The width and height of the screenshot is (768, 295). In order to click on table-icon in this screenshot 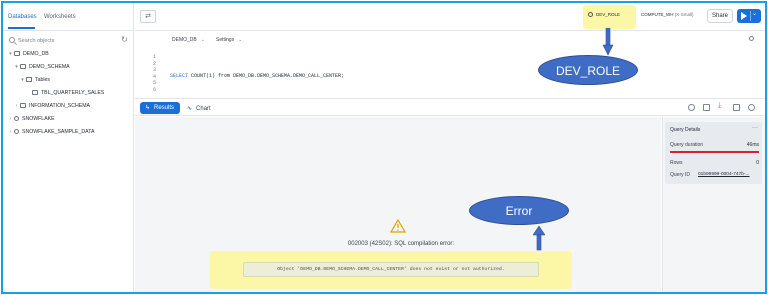, I will do `click(35, 92)`.